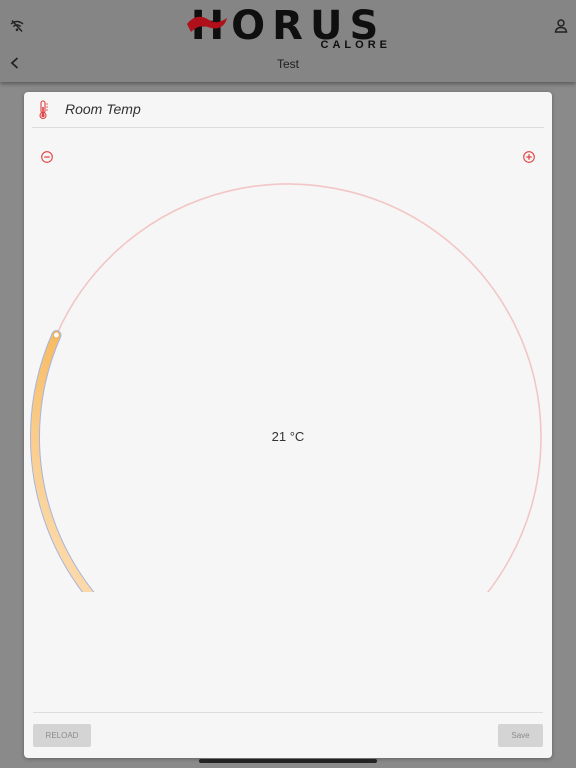  What do you see at coordinates (103, 109) in the screenshot?
I see `card-title: Room Temp` at bounding box center [103, 109].